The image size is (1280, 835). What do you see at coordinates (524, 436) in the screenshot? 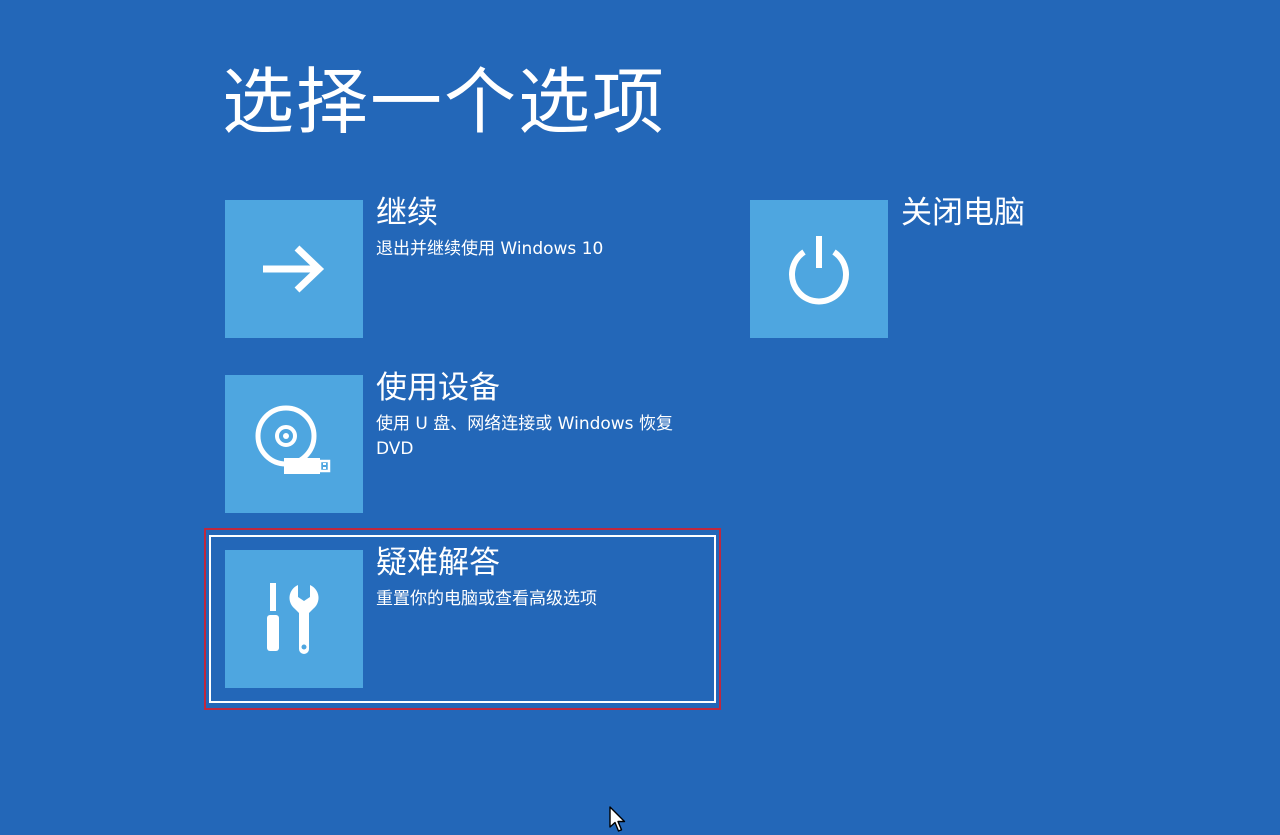
I see `use-device-description: 使用 U 盘、网络连接或 Windows 恢复 DVD` at bounding box center [524, 436].